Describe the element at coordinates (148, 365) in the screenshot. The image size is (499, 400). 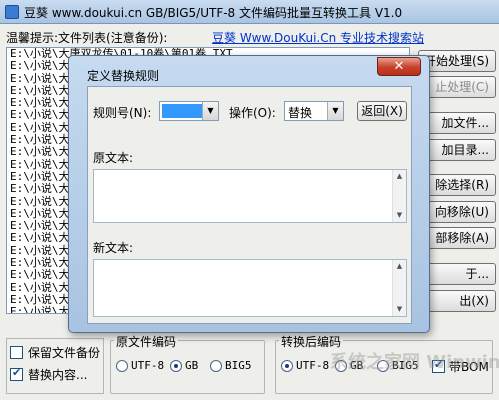
I see `source-utf8-label: UTF-8` at that location.